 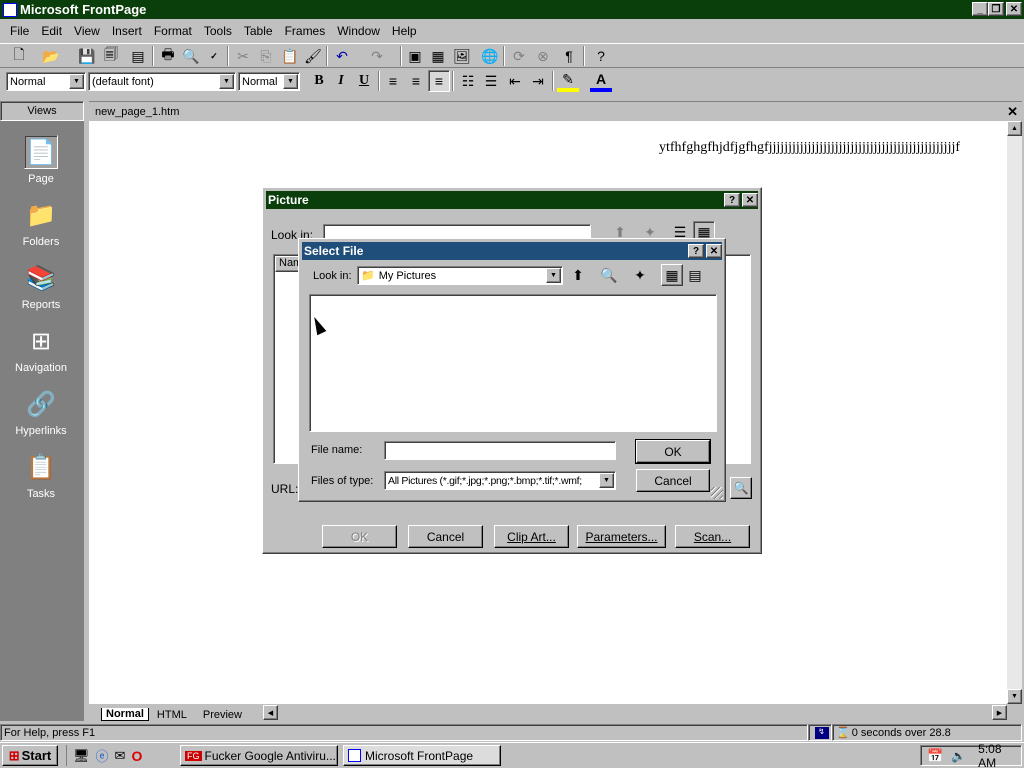 I want to click on bold-icon: B, so click(x=319, y=81).